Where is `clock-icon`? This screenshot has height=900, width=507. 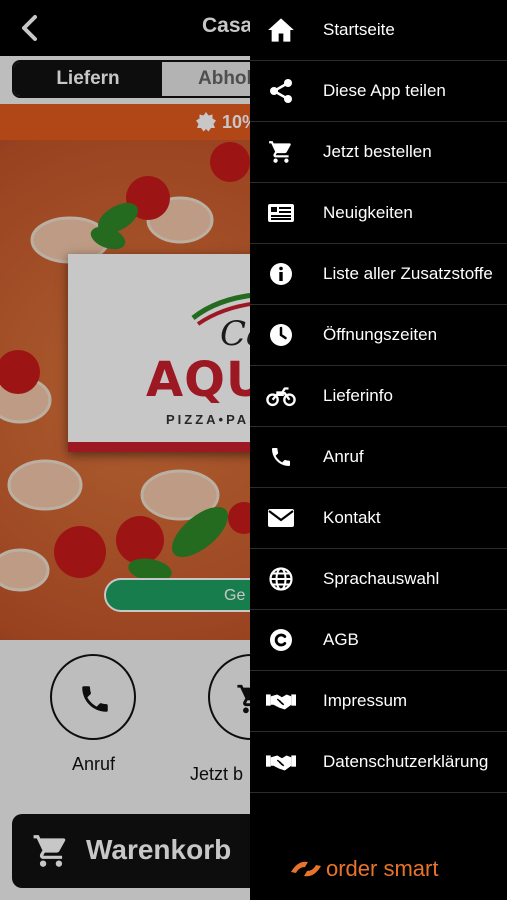 clock-icon is located at coordinates (281, 335).